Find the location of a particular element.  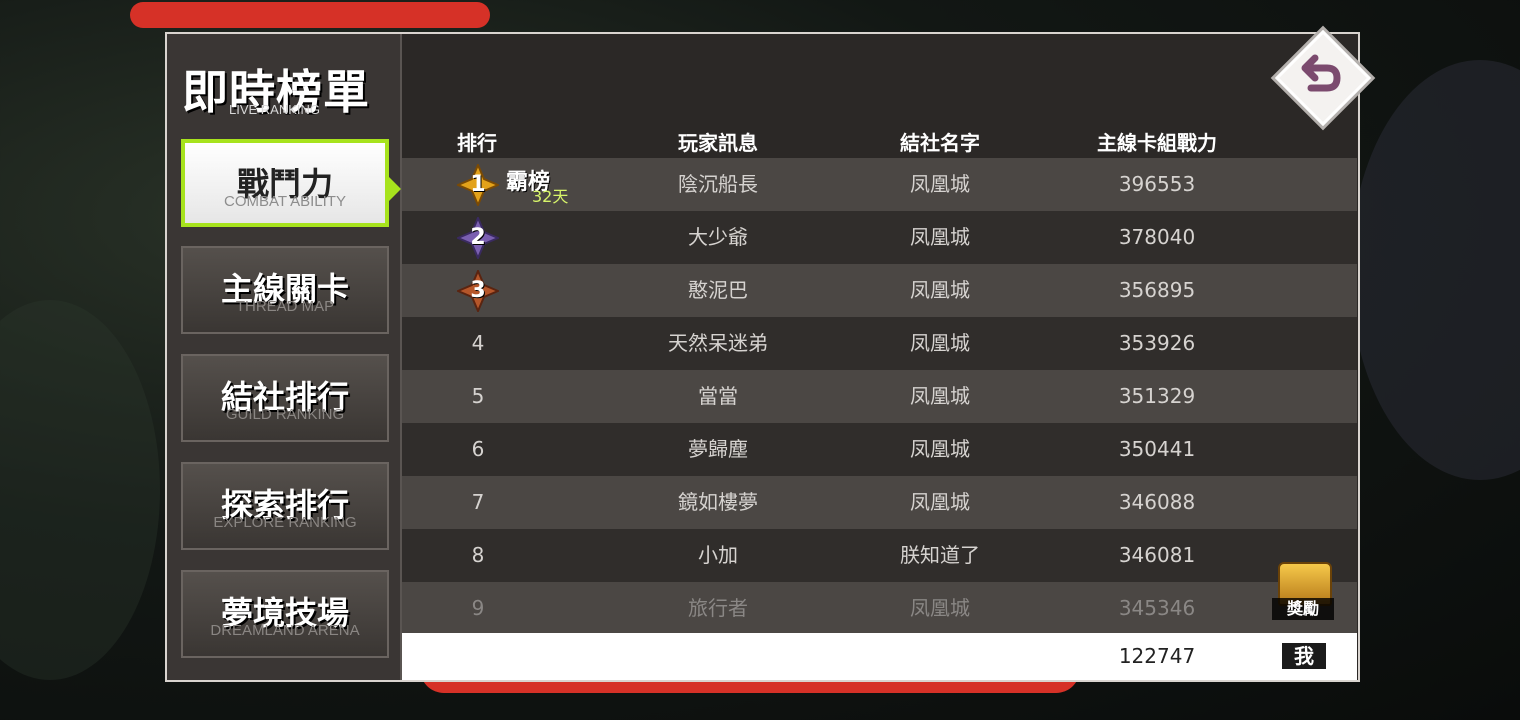

power-value: 350441 is located at coordinates (1157, 449).